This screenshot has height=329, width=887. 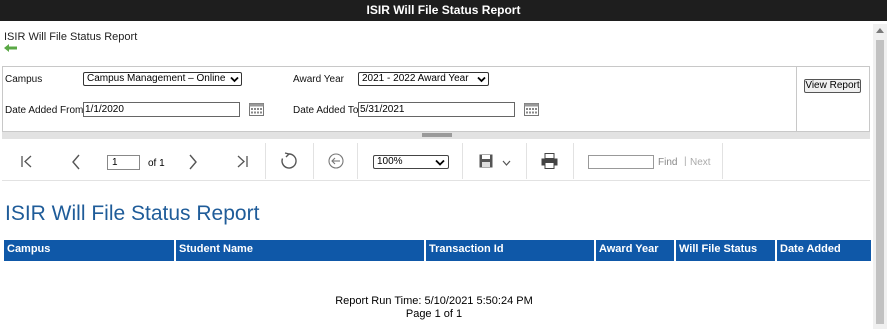 What do you see at coordinates (810, 249) in the screenshot?
I see `column-header-date-added: Date Added` at bounding box center [810, 249].